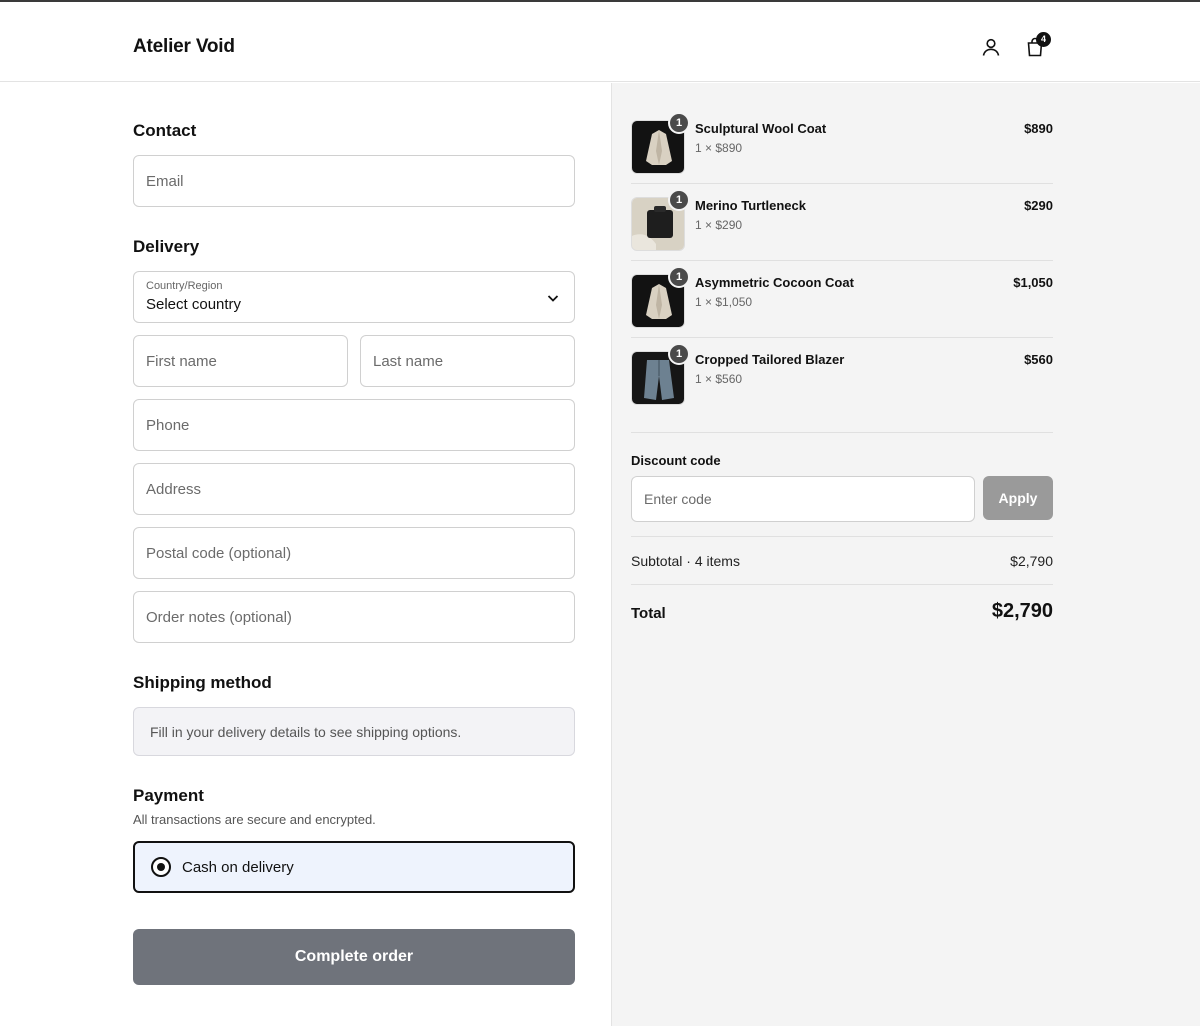 The image size is (1200, 1026). What do you see at coordinates (648, 613) in the screenshot?
I see `total-label: Total` at bounding box center [648, 613].